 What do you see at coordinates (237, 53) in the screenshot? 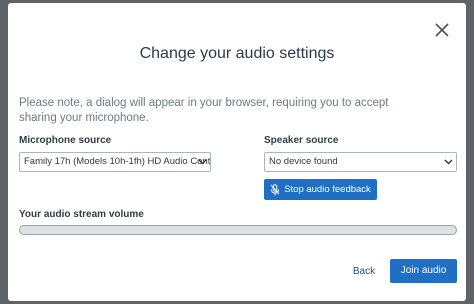
I see `dialog-title: Change your audio settings` at bounding box center [237, 53].